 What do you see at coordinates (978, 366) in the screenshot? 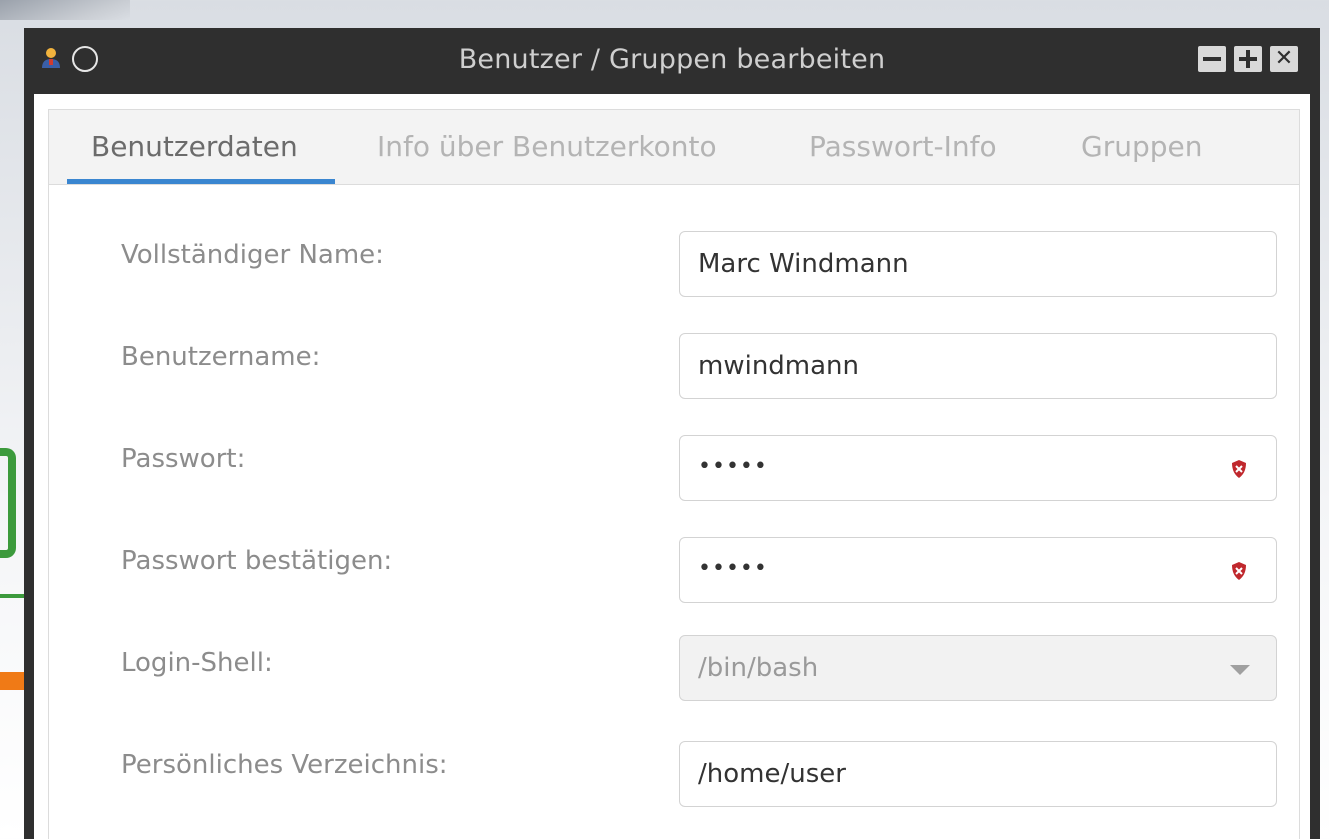
I see `username-field: mwindmann` at bounding box center [978, 366].